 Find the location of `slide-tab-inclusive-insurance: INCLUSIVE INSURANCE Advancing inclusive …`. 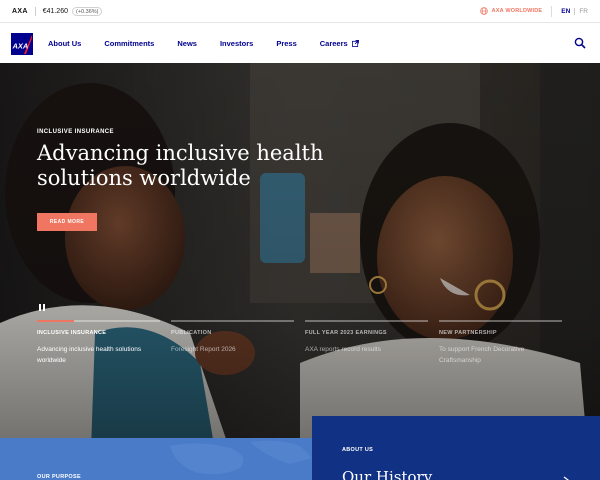

slide-tab-inclusive-insurance: INCLUSIVE INSURANCE Advancing inclusive … is located at coordinates (98, 343).